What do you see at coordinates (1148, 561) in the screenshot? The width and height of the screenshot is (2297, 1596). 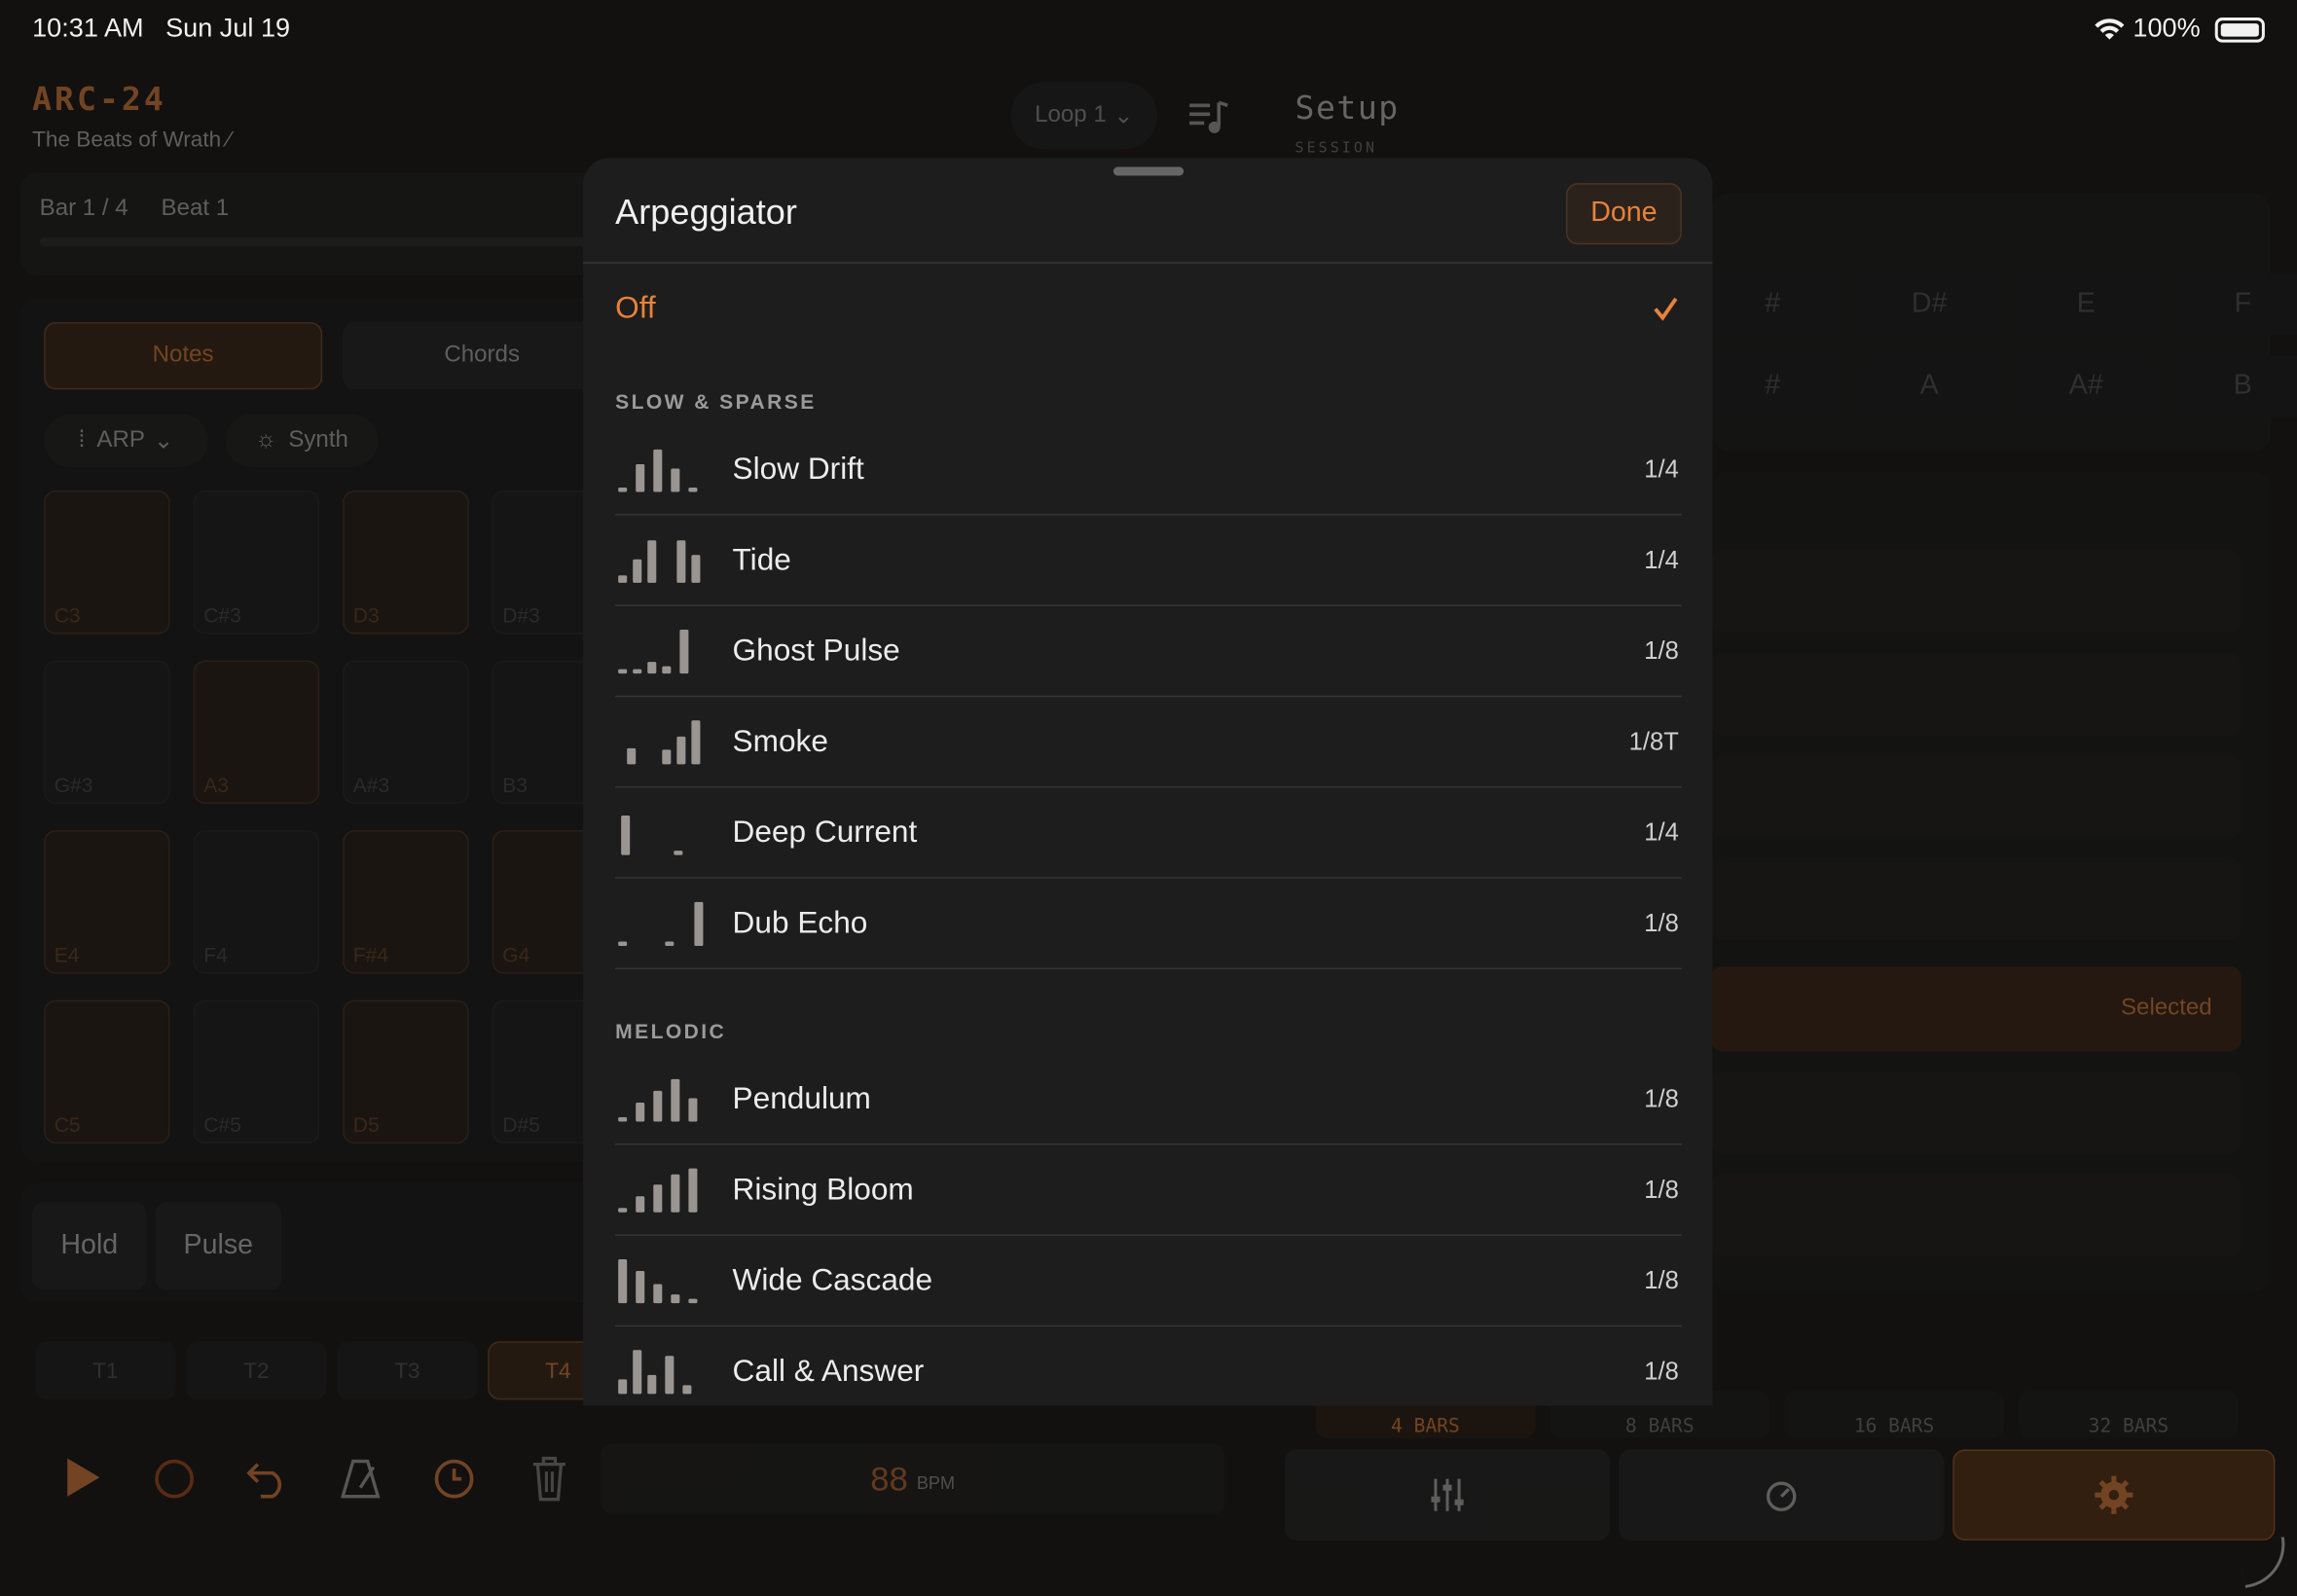 I see `pattern-row: Tide 1/4` at bounding box center [1148, 561].